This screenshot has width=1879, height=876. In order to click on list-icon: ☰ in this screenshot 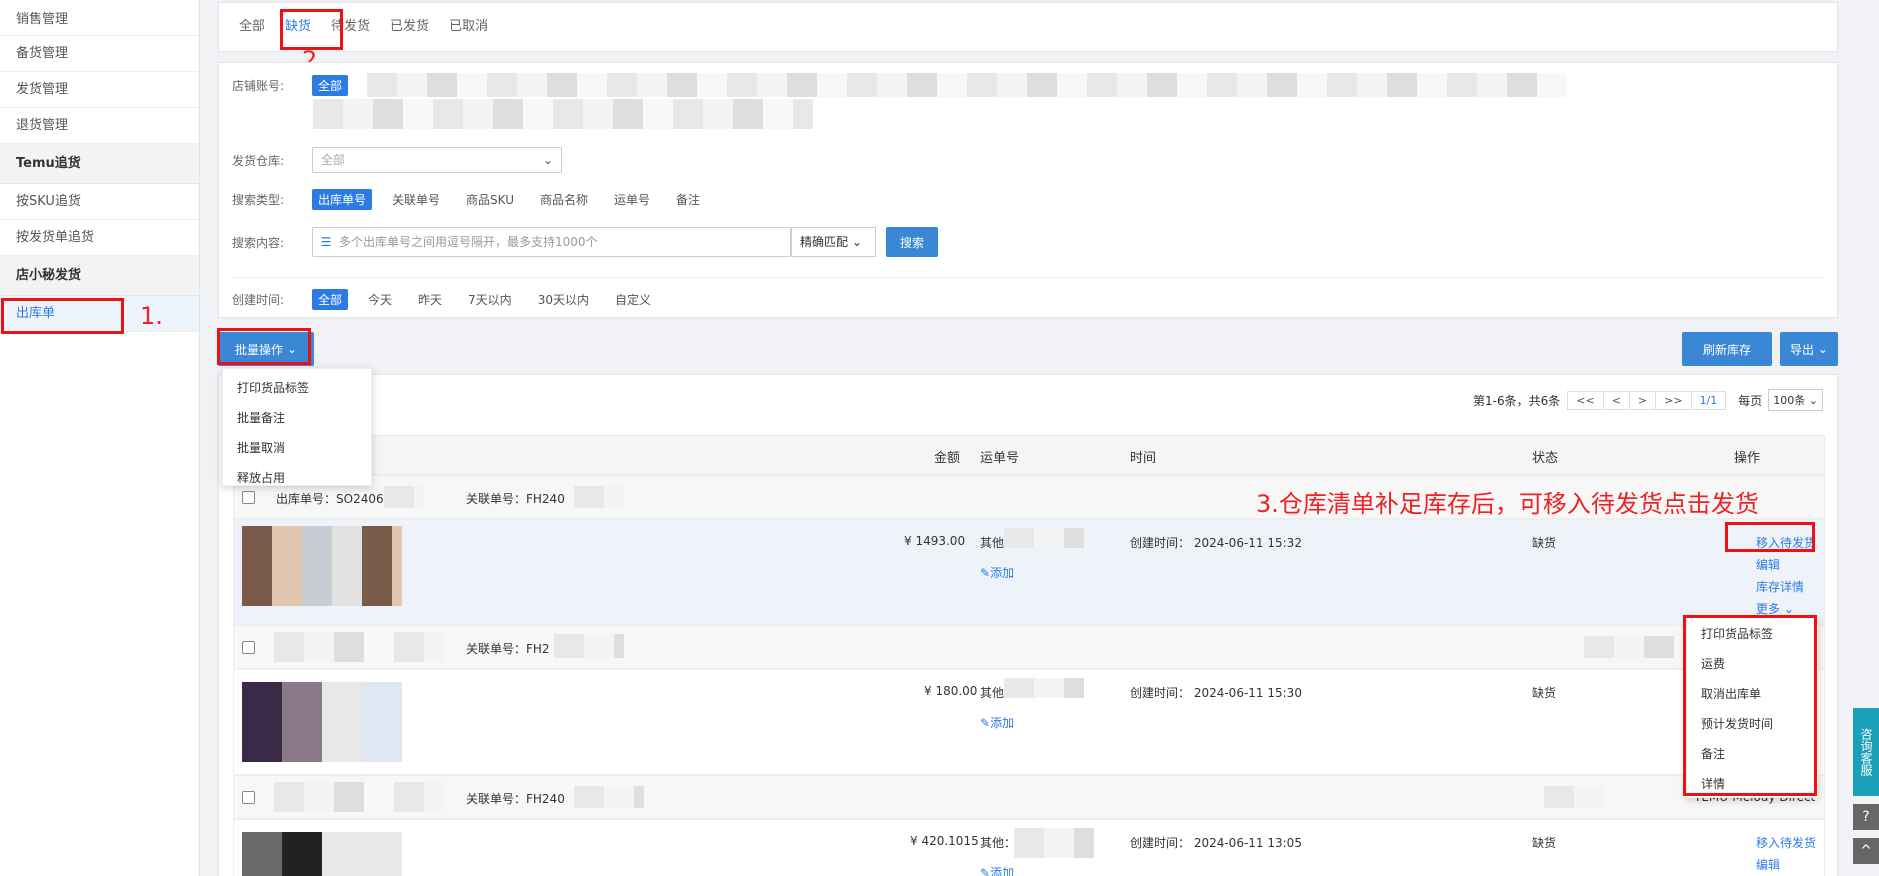, I will do `click(326, 242)`.